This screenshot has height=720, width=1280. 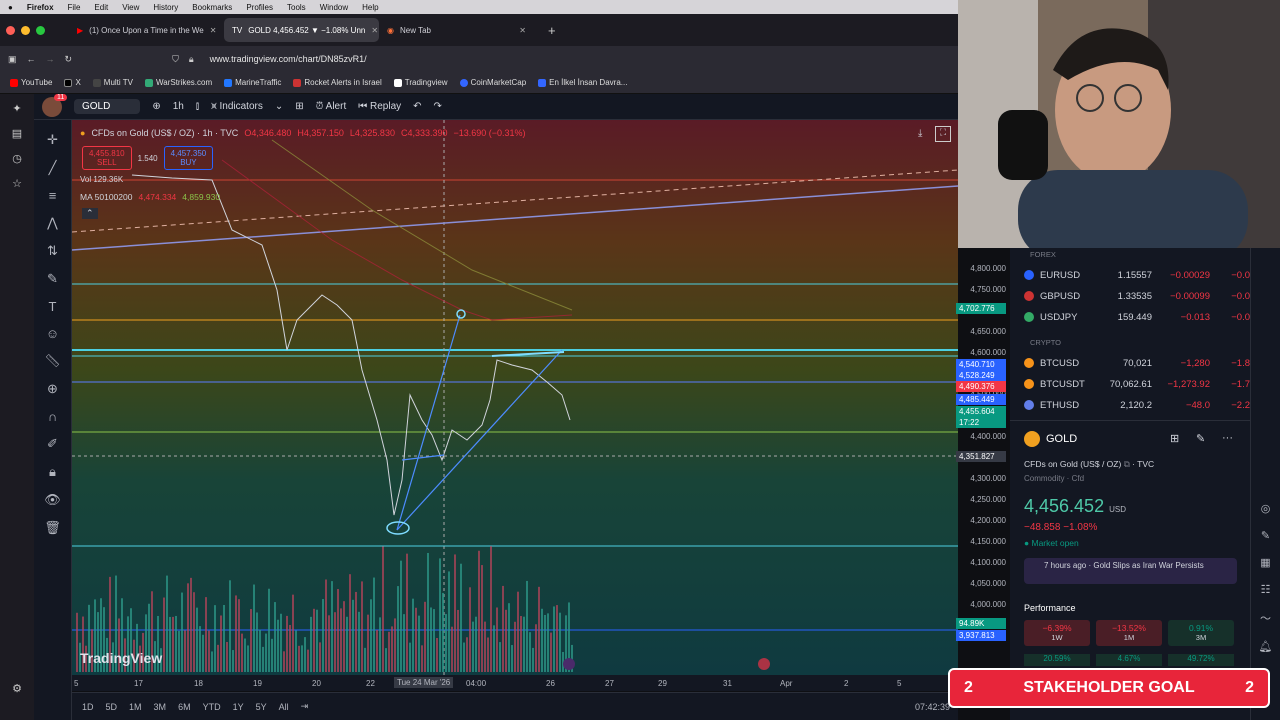 What do you see at coordinates (1266, 589) in the screenshot?
I see `chat-icon: ☷` at bounding box center [1266, 589].